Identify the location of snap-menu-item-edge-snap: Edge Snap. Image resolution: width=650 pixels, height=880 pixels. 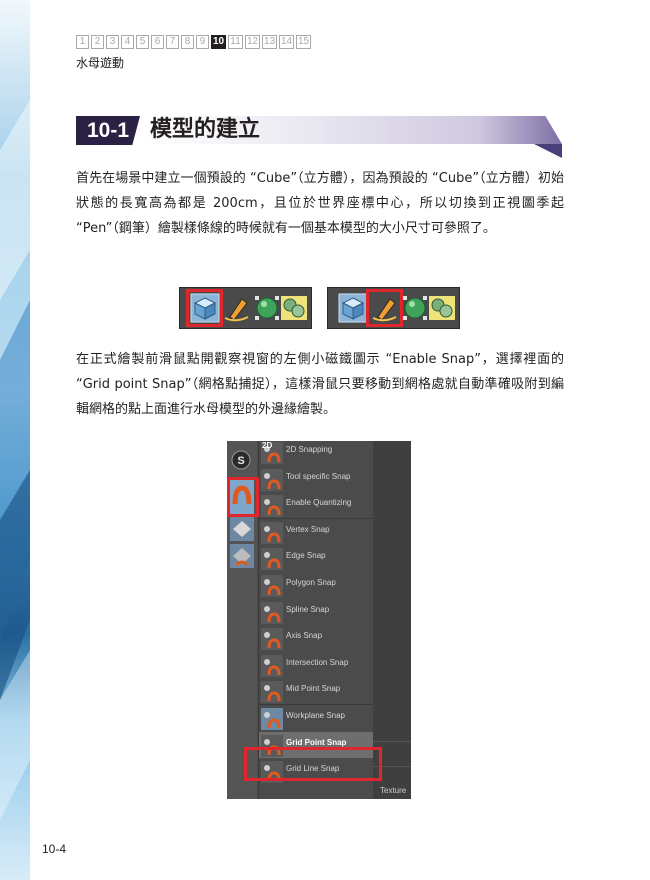
(316, 558).